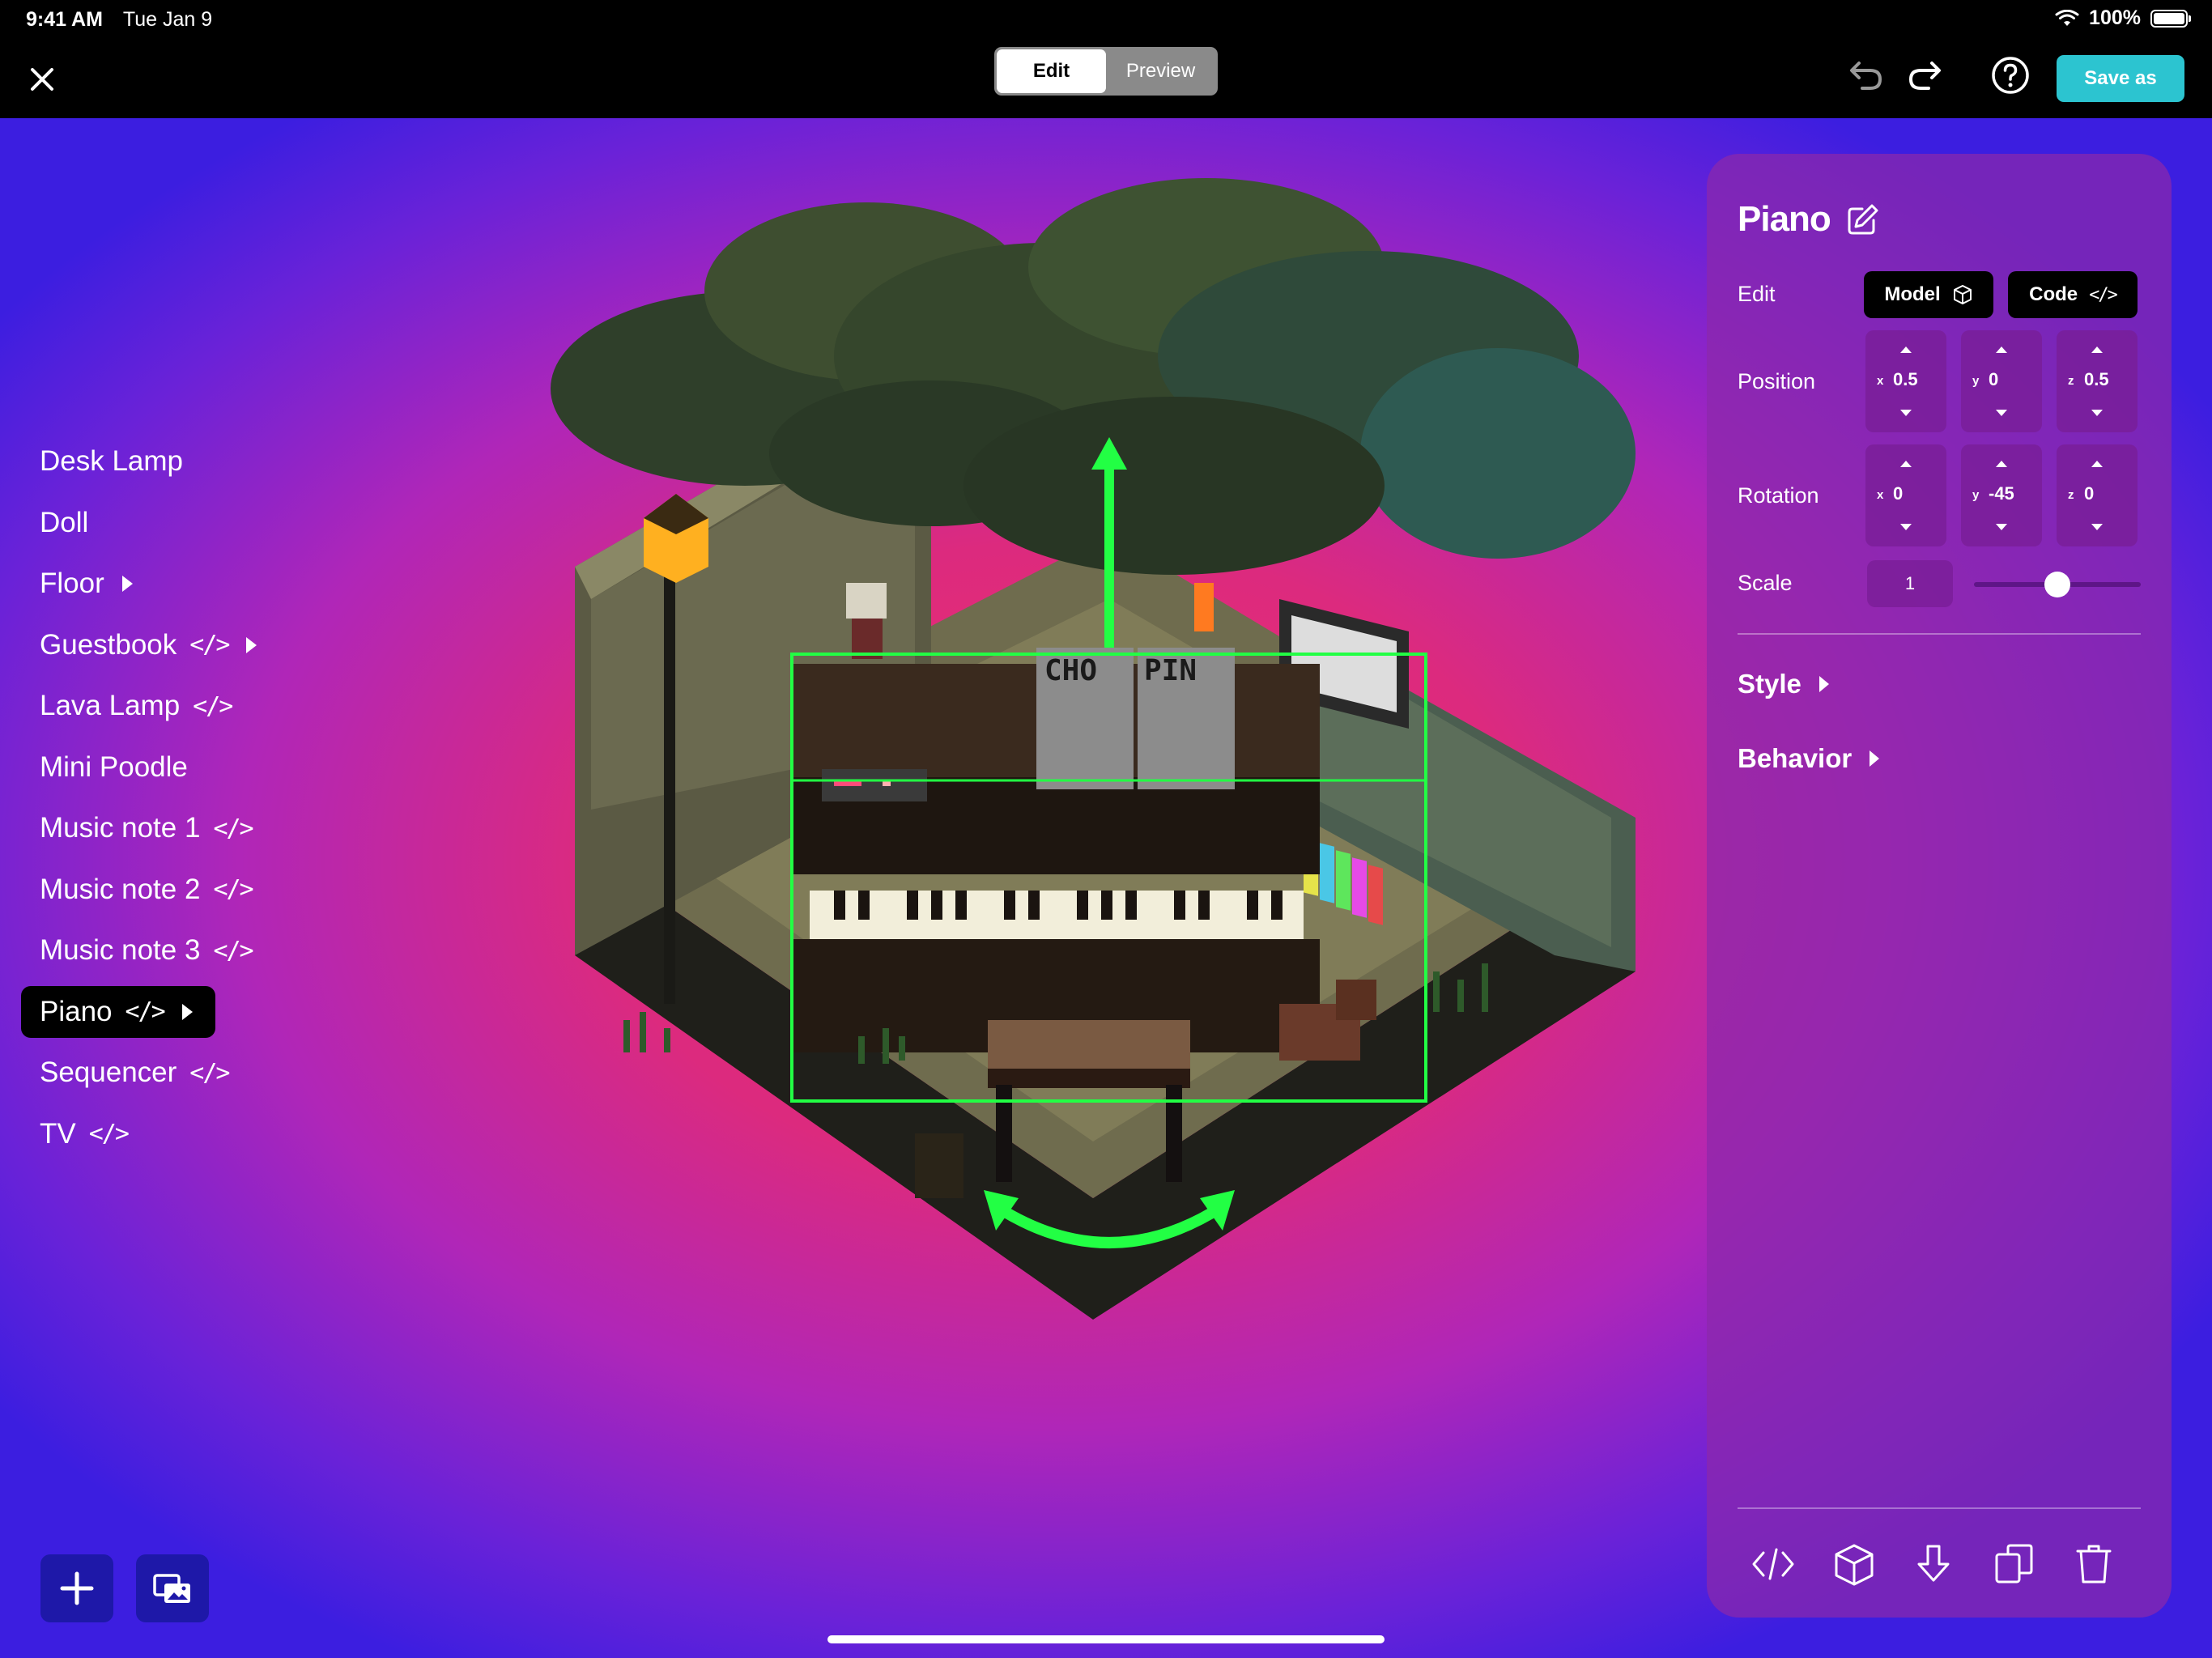 The height and width of the screenshot is (1658, 2212). I want to click on status-date: Tue Jan 9, so click(167, 19).